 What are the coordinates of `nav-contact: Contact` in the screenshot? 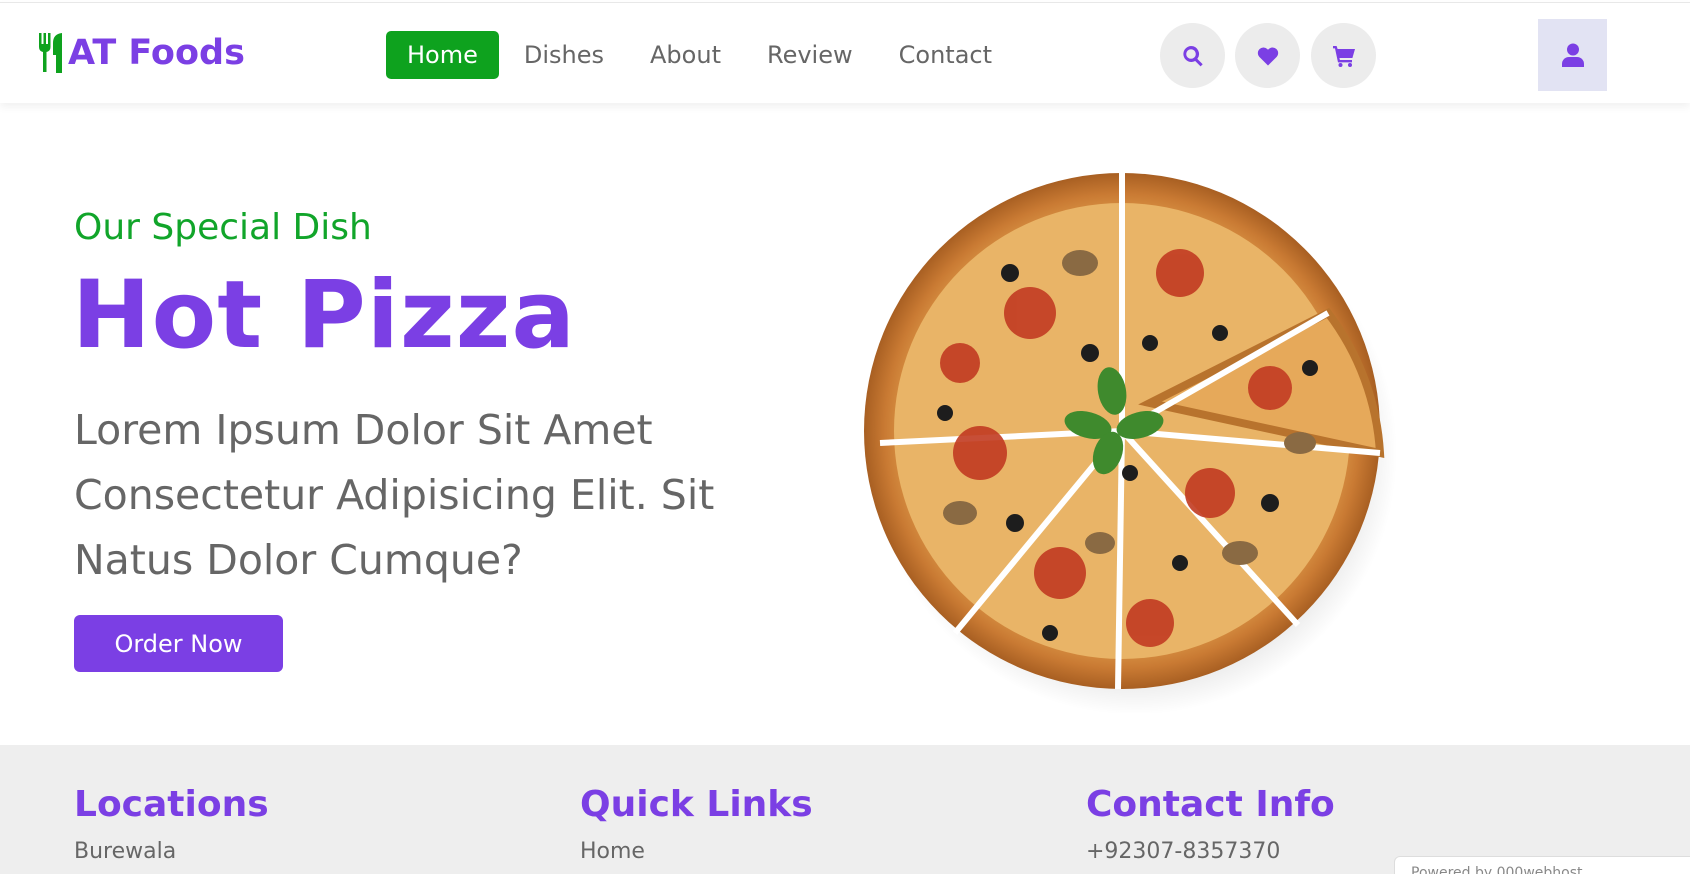 It's located at (945, 55).